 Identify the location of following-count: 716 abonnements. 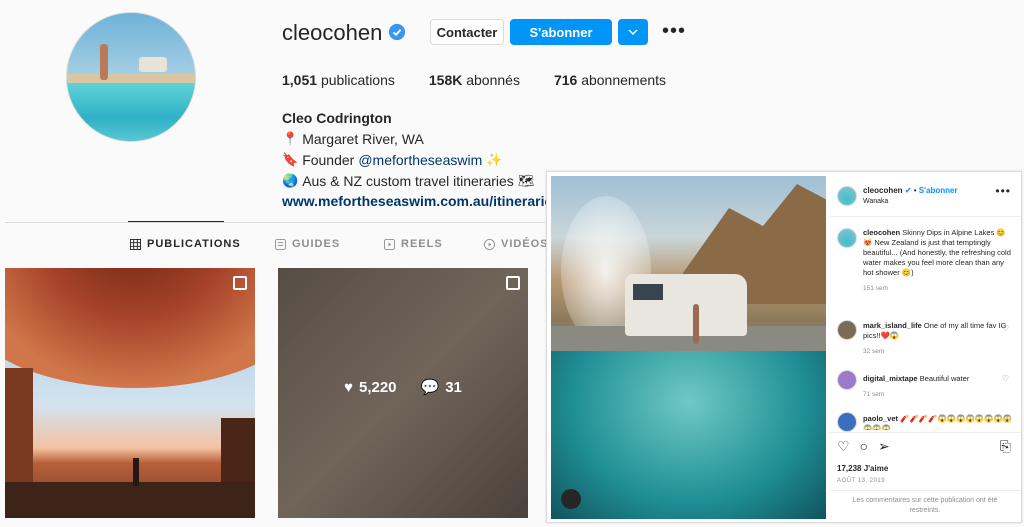
(610, 80).